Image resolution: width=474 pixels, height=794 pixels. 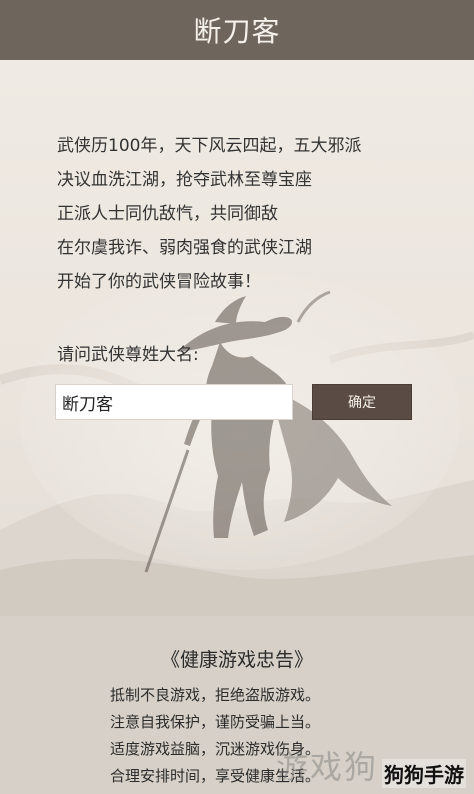 I want to click on sword-blade, so click(x=167, y=511).